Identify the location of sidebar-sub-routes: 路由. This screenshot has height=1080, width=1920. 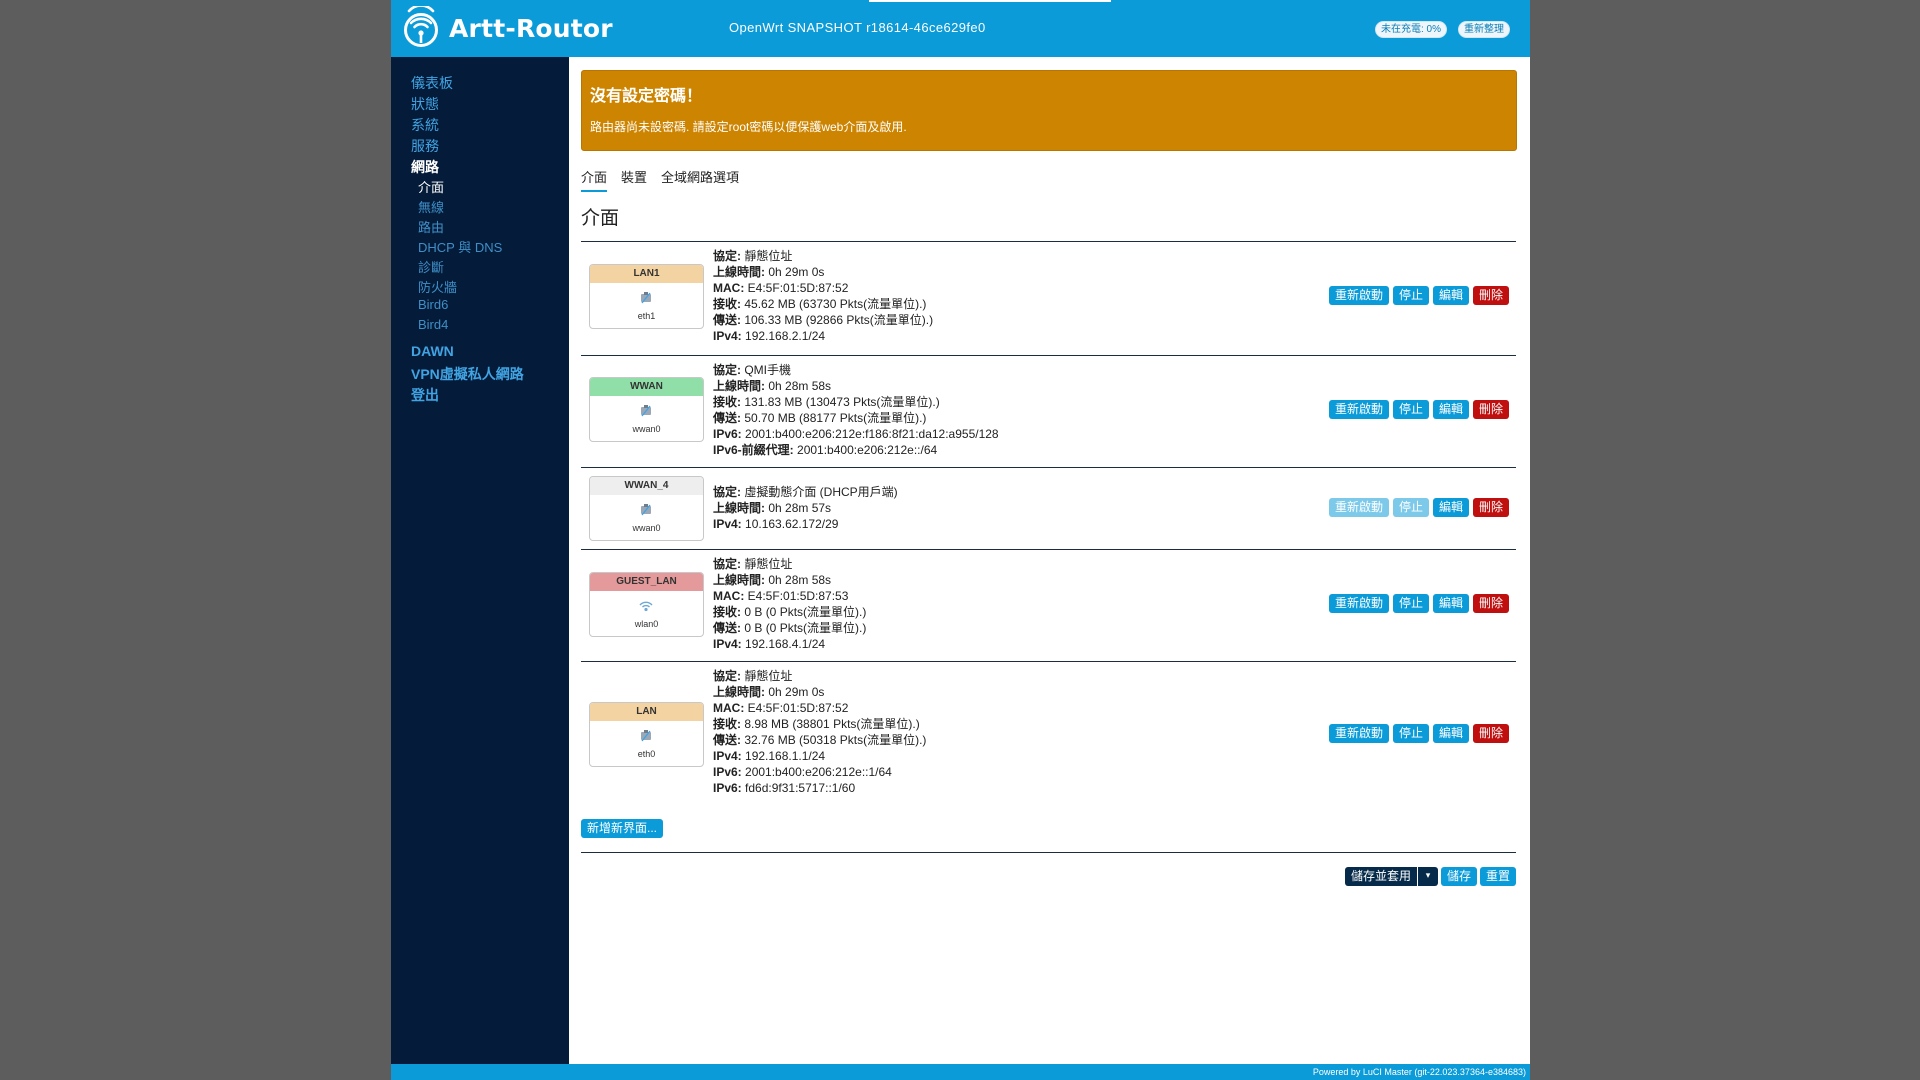
(431, 226).